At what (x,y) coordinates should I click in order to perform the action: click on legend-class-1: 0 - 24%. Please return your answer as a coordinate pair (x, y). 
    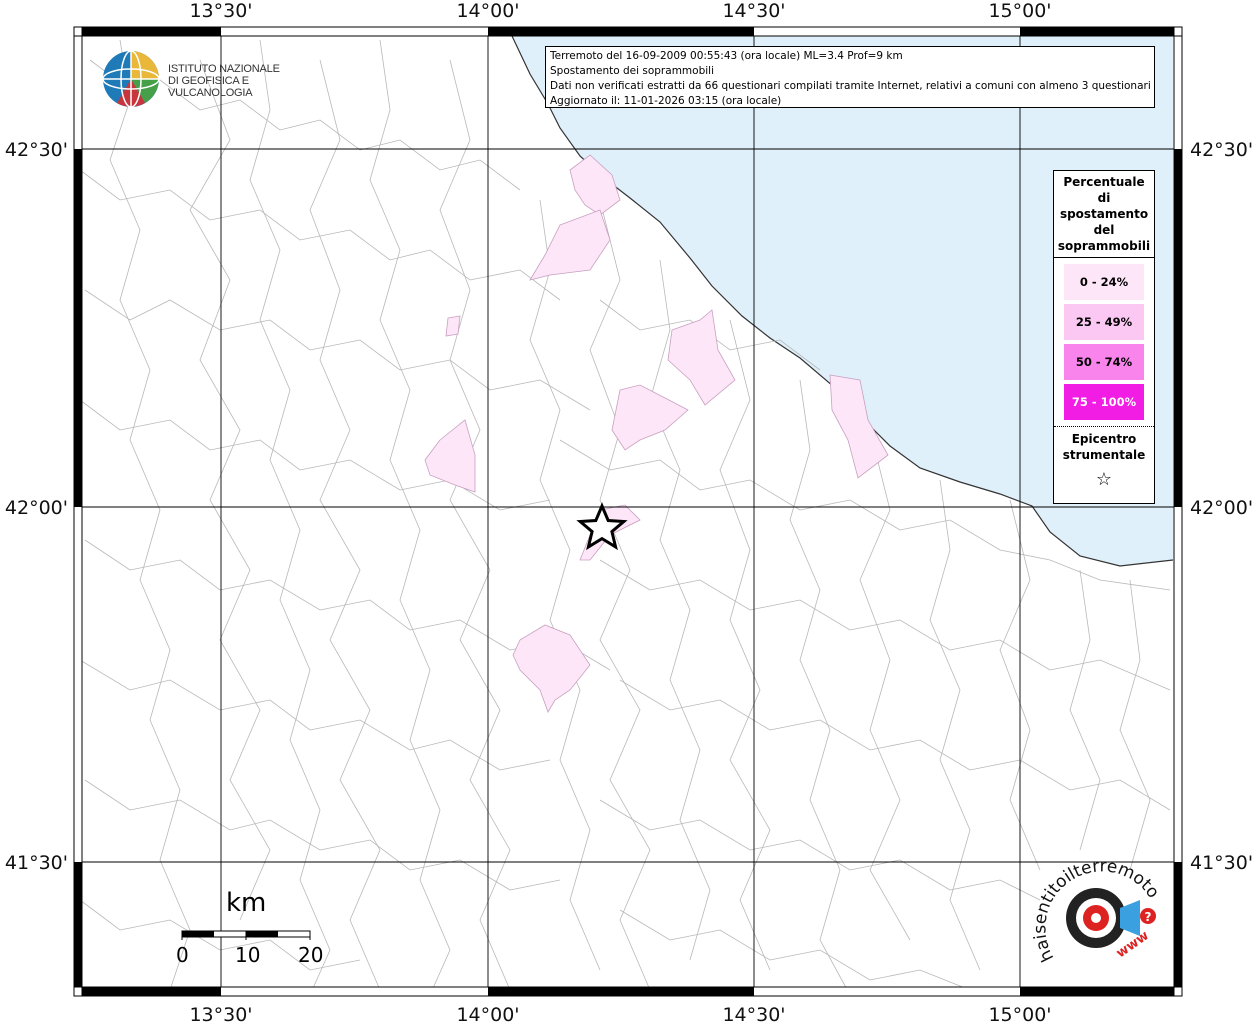
    Looking at the image, I should click on (1104, 282).